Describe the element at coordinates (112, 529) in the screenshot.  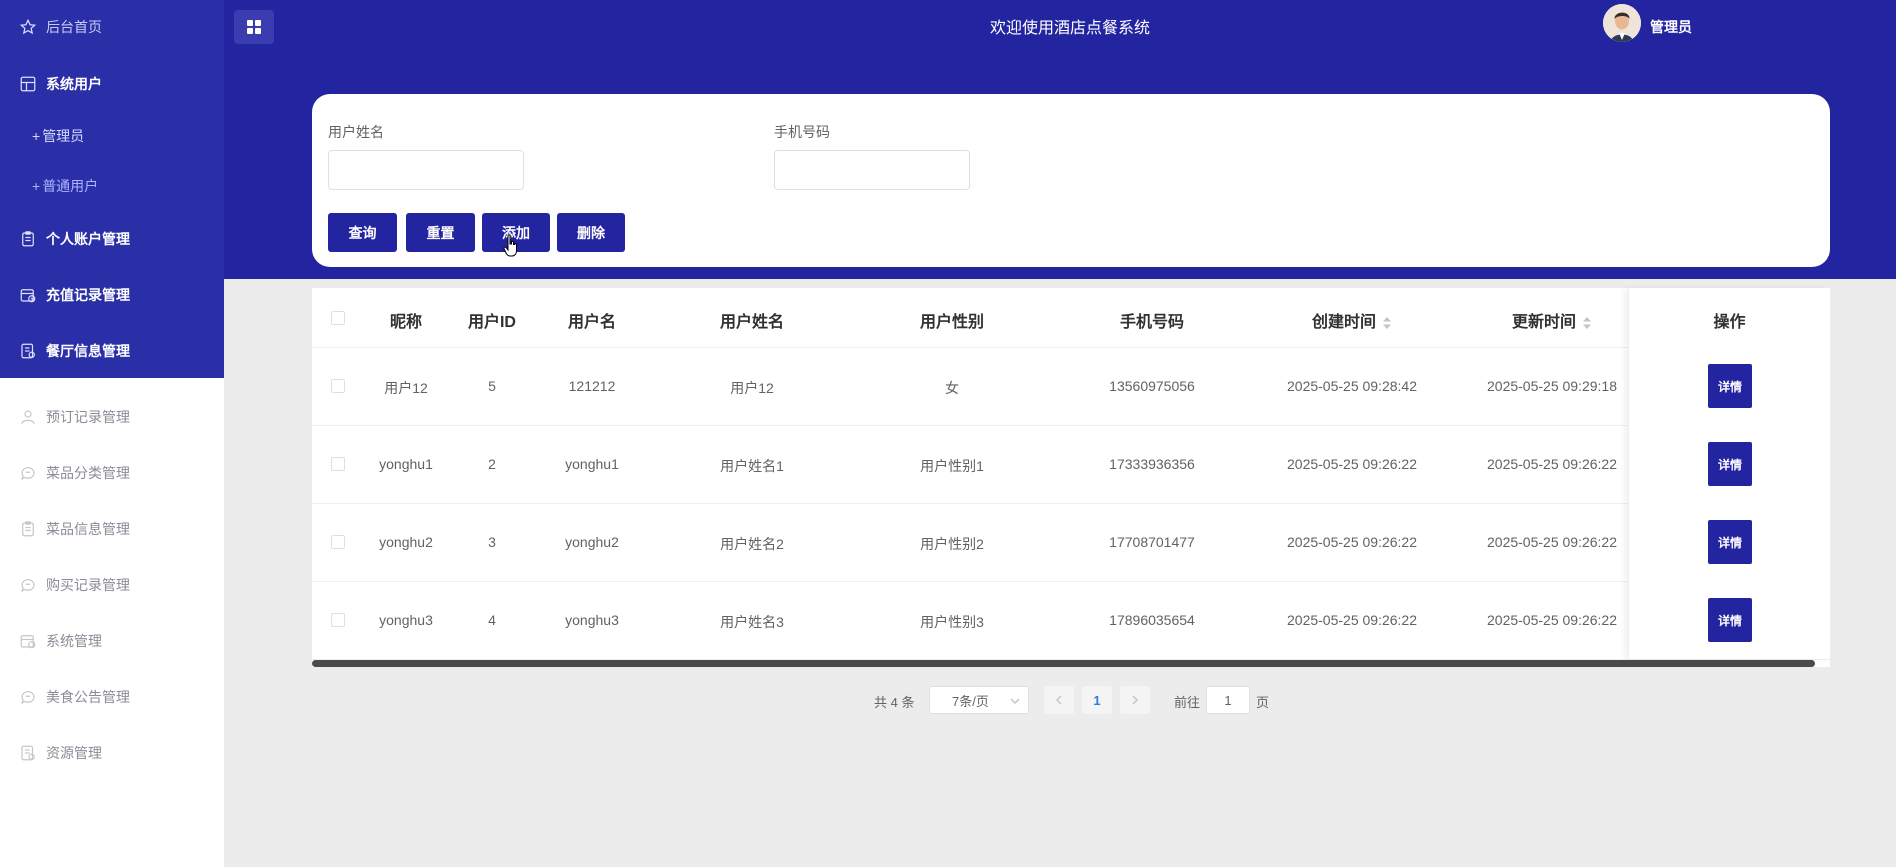
I see `sidebar-item-dish-info: 菜品信息管理` at that location.